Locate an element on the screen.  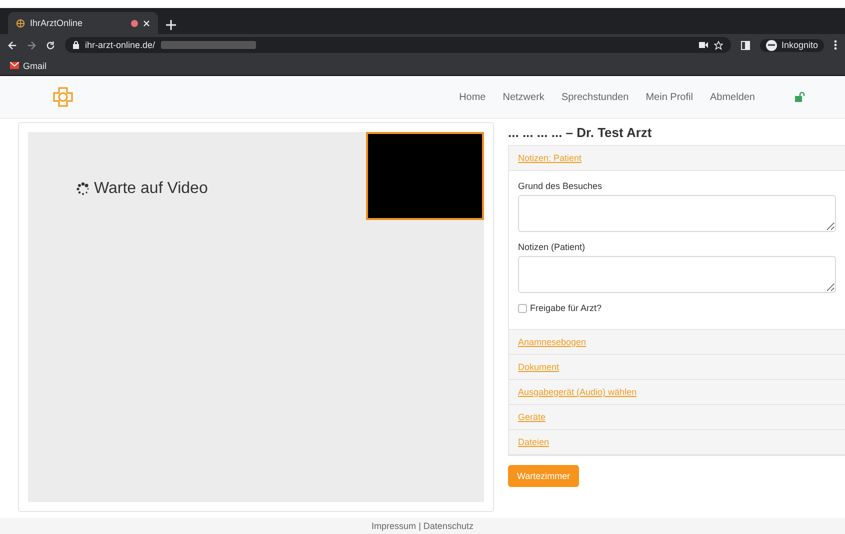
field-label: Notizen (Patient) is located at coordinates (552, 247).